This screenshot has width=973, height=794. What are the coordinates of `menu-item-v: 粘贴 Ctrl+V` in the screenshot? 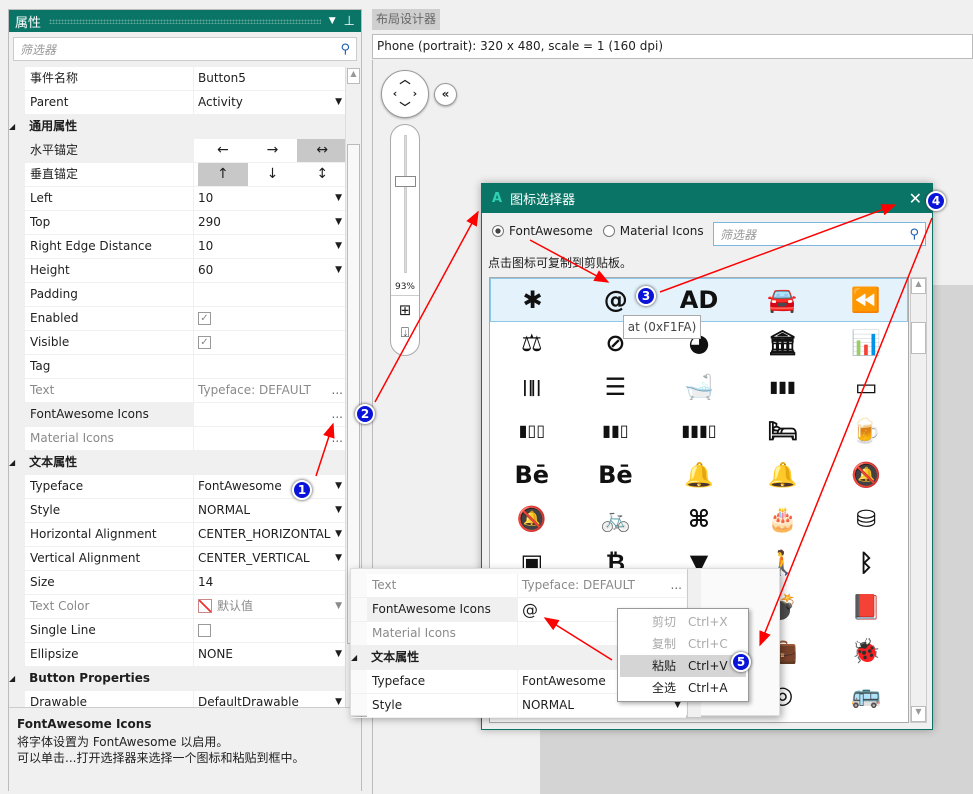 It's located at (683, 666).